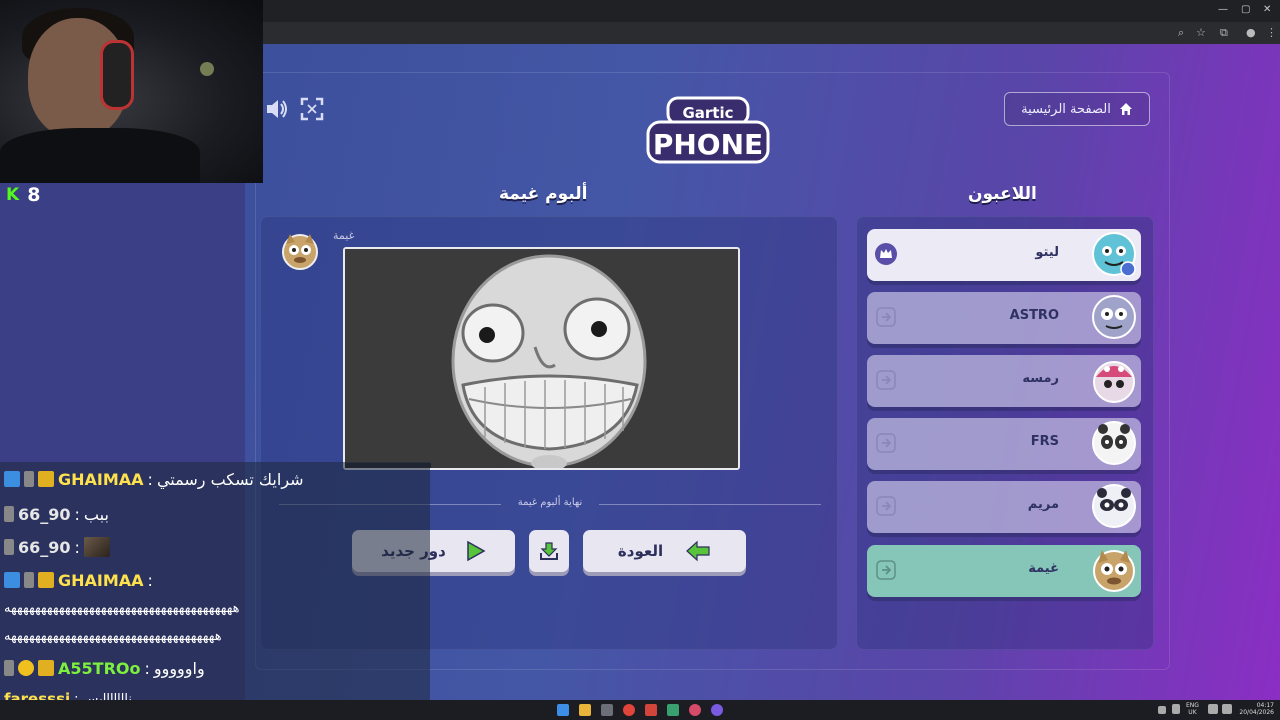 The width and height of the screenshot is (1280, 720). Describe the element at coordinates (708, 144) in the screenshot. I see `logo-bottom-text: PHONE` at that location.